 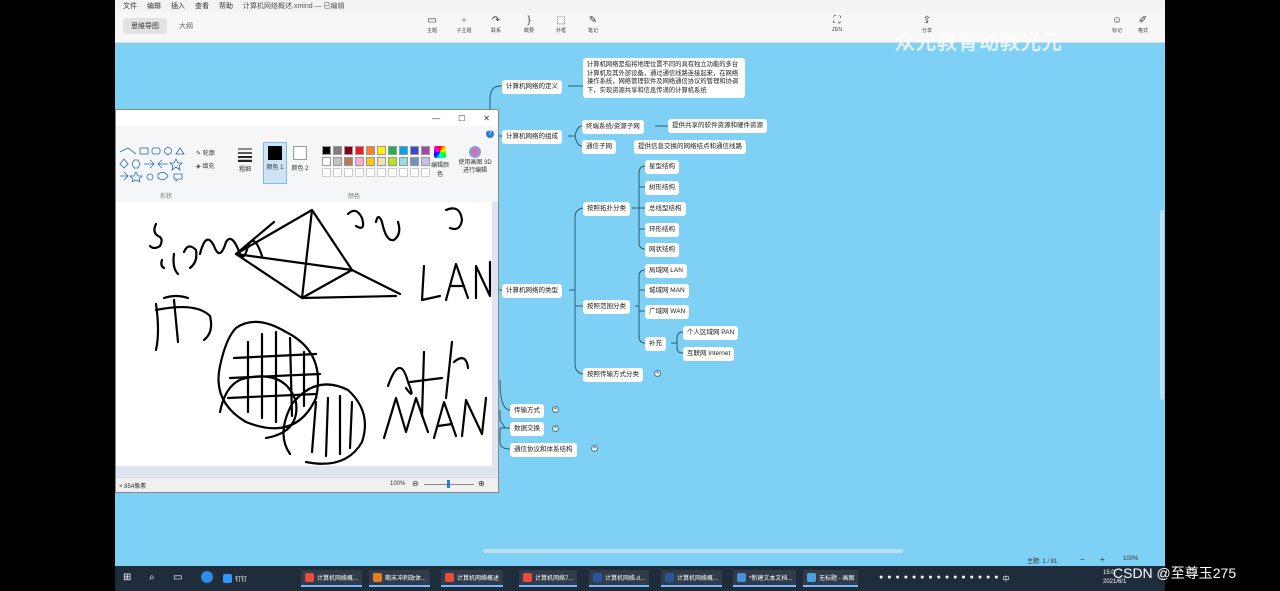 What do you see at coordinates (1162, 305) in the screenshot?
I see `vertical-scrollbar` at bounding box center [1162, 305].